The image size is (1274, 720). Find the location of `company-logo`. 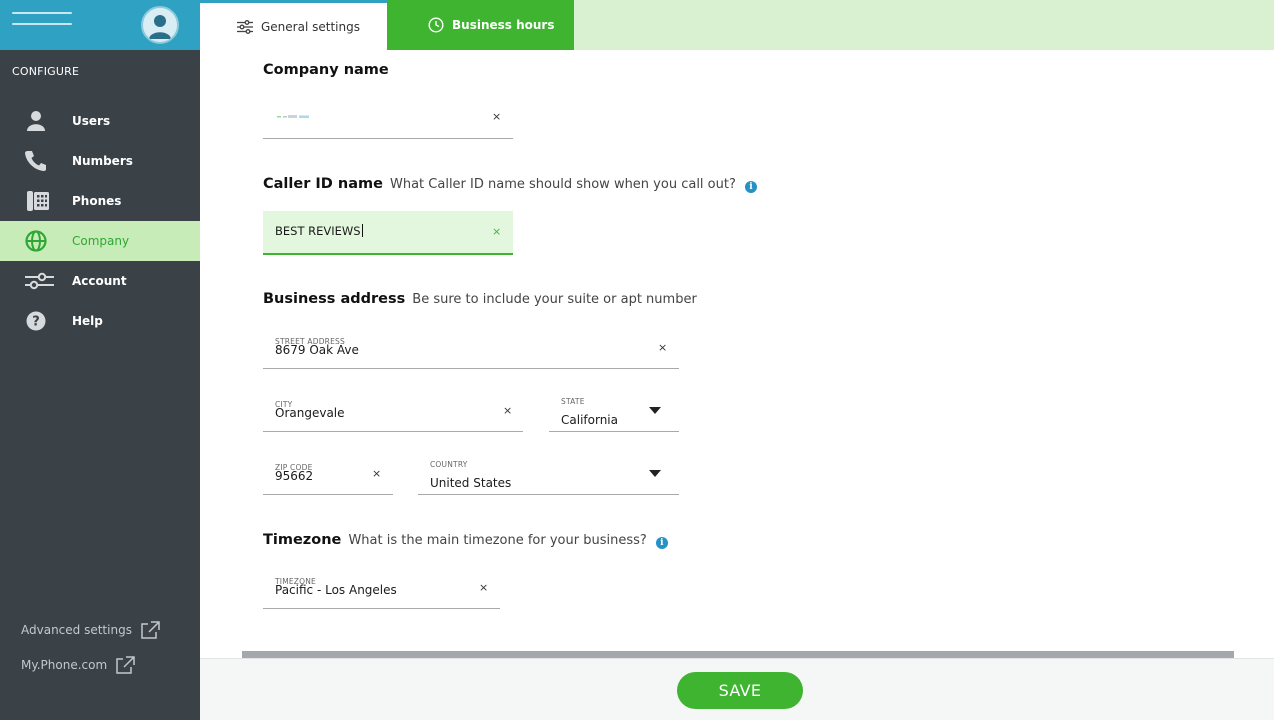

company-logo is located at coordinates (42, 24).